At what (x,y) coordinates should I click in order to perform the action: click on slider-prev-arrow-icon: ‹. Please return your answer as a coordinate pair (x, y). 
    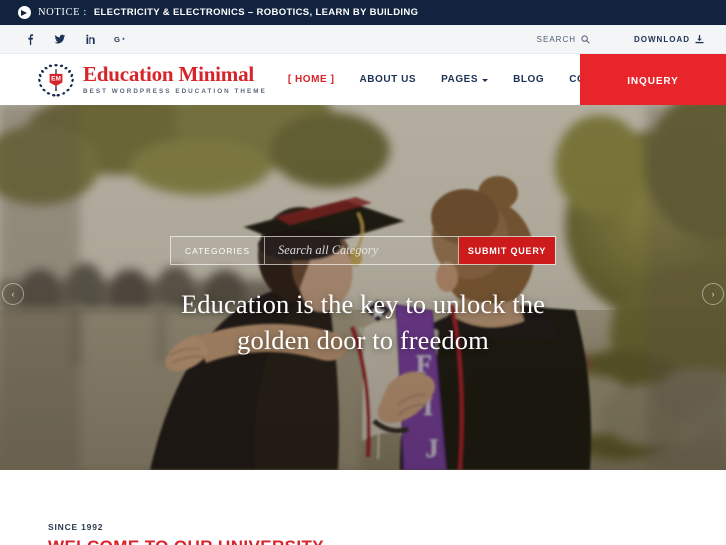
    Looking at the image, I should click on (13, 294).